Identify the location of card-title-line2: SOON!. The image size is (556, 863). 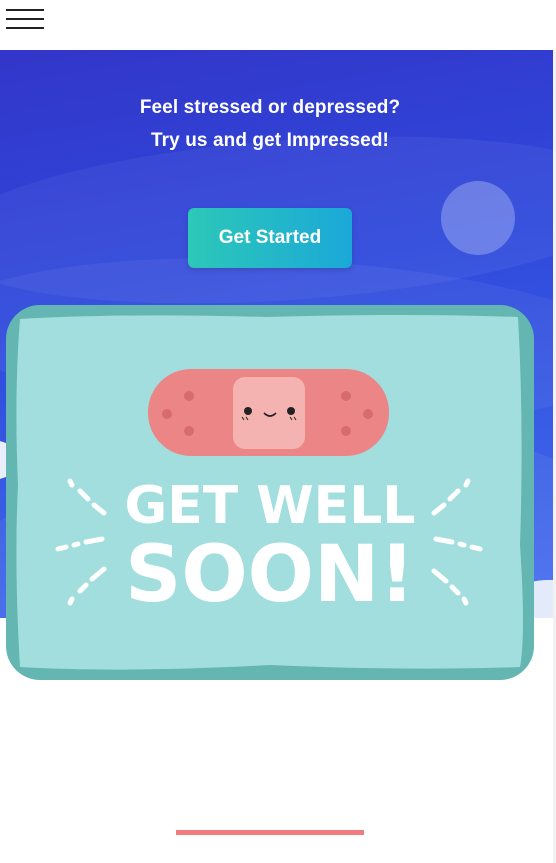
(270, 575).